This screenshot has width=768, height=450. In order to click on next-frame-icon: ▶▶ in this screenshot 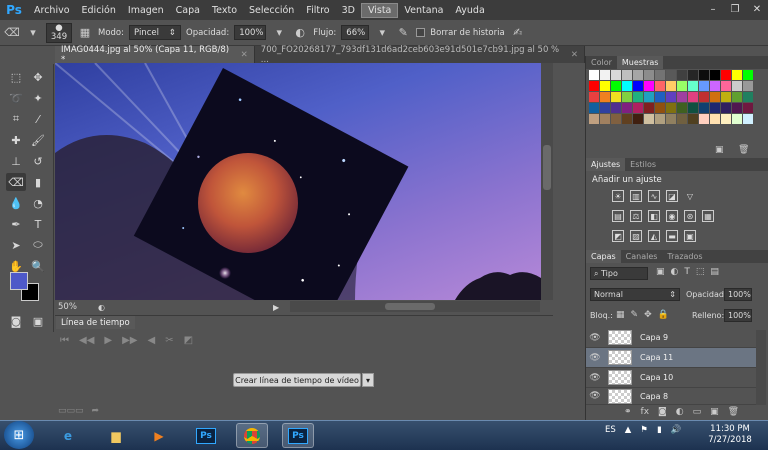, I will do `click(129, 340)`.